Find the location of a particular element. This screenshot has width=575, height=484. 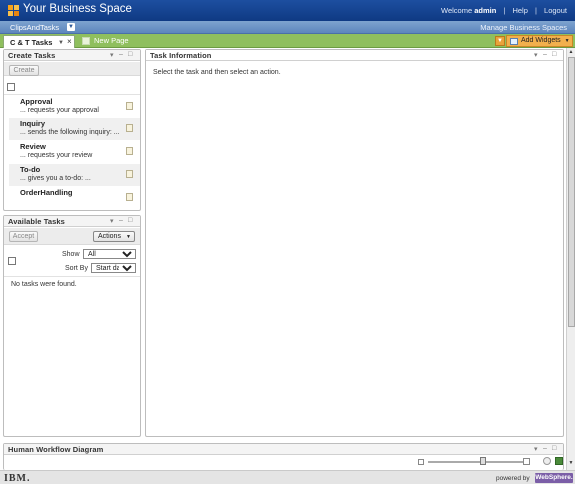

user-links: Welcome admin | Help | Logout is located at coordinates (504, 10).